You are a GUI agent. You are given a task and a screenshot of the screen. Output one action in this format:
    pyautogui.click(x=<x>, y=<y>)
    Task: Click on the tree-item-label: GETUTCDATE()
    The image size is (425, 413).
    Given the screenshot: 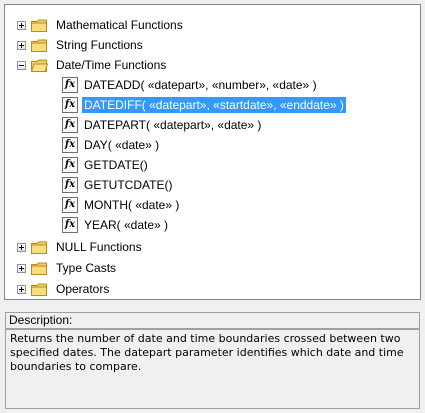 What is the action you would take?
    pyautogui.click(x=128, y=185)
    